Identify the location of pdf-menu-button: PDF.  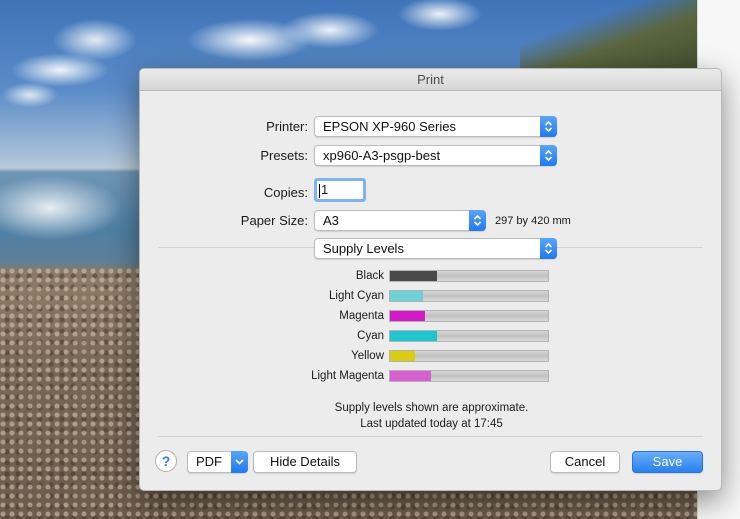
(217, 462).